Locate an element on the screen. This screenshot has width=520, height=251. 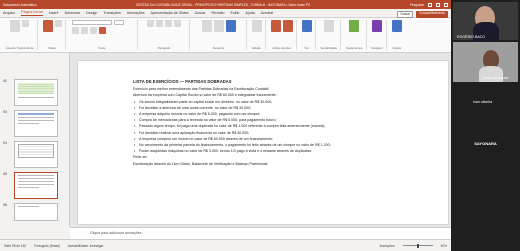
tab-revisao: Revisão is located at coordinates (218, 13).